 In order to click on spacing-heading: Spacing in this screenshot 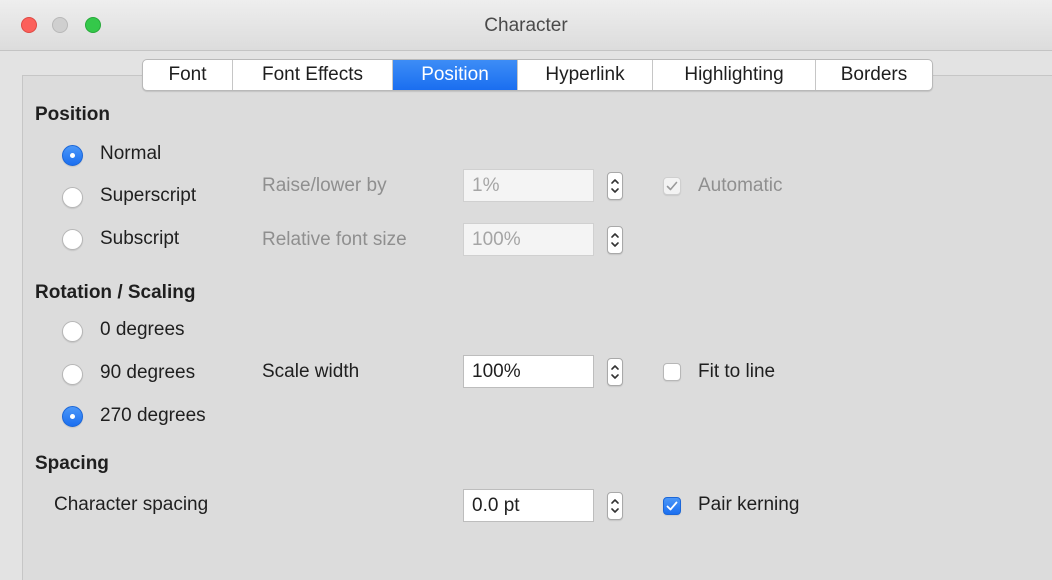, I will do `click(72, 463)`.